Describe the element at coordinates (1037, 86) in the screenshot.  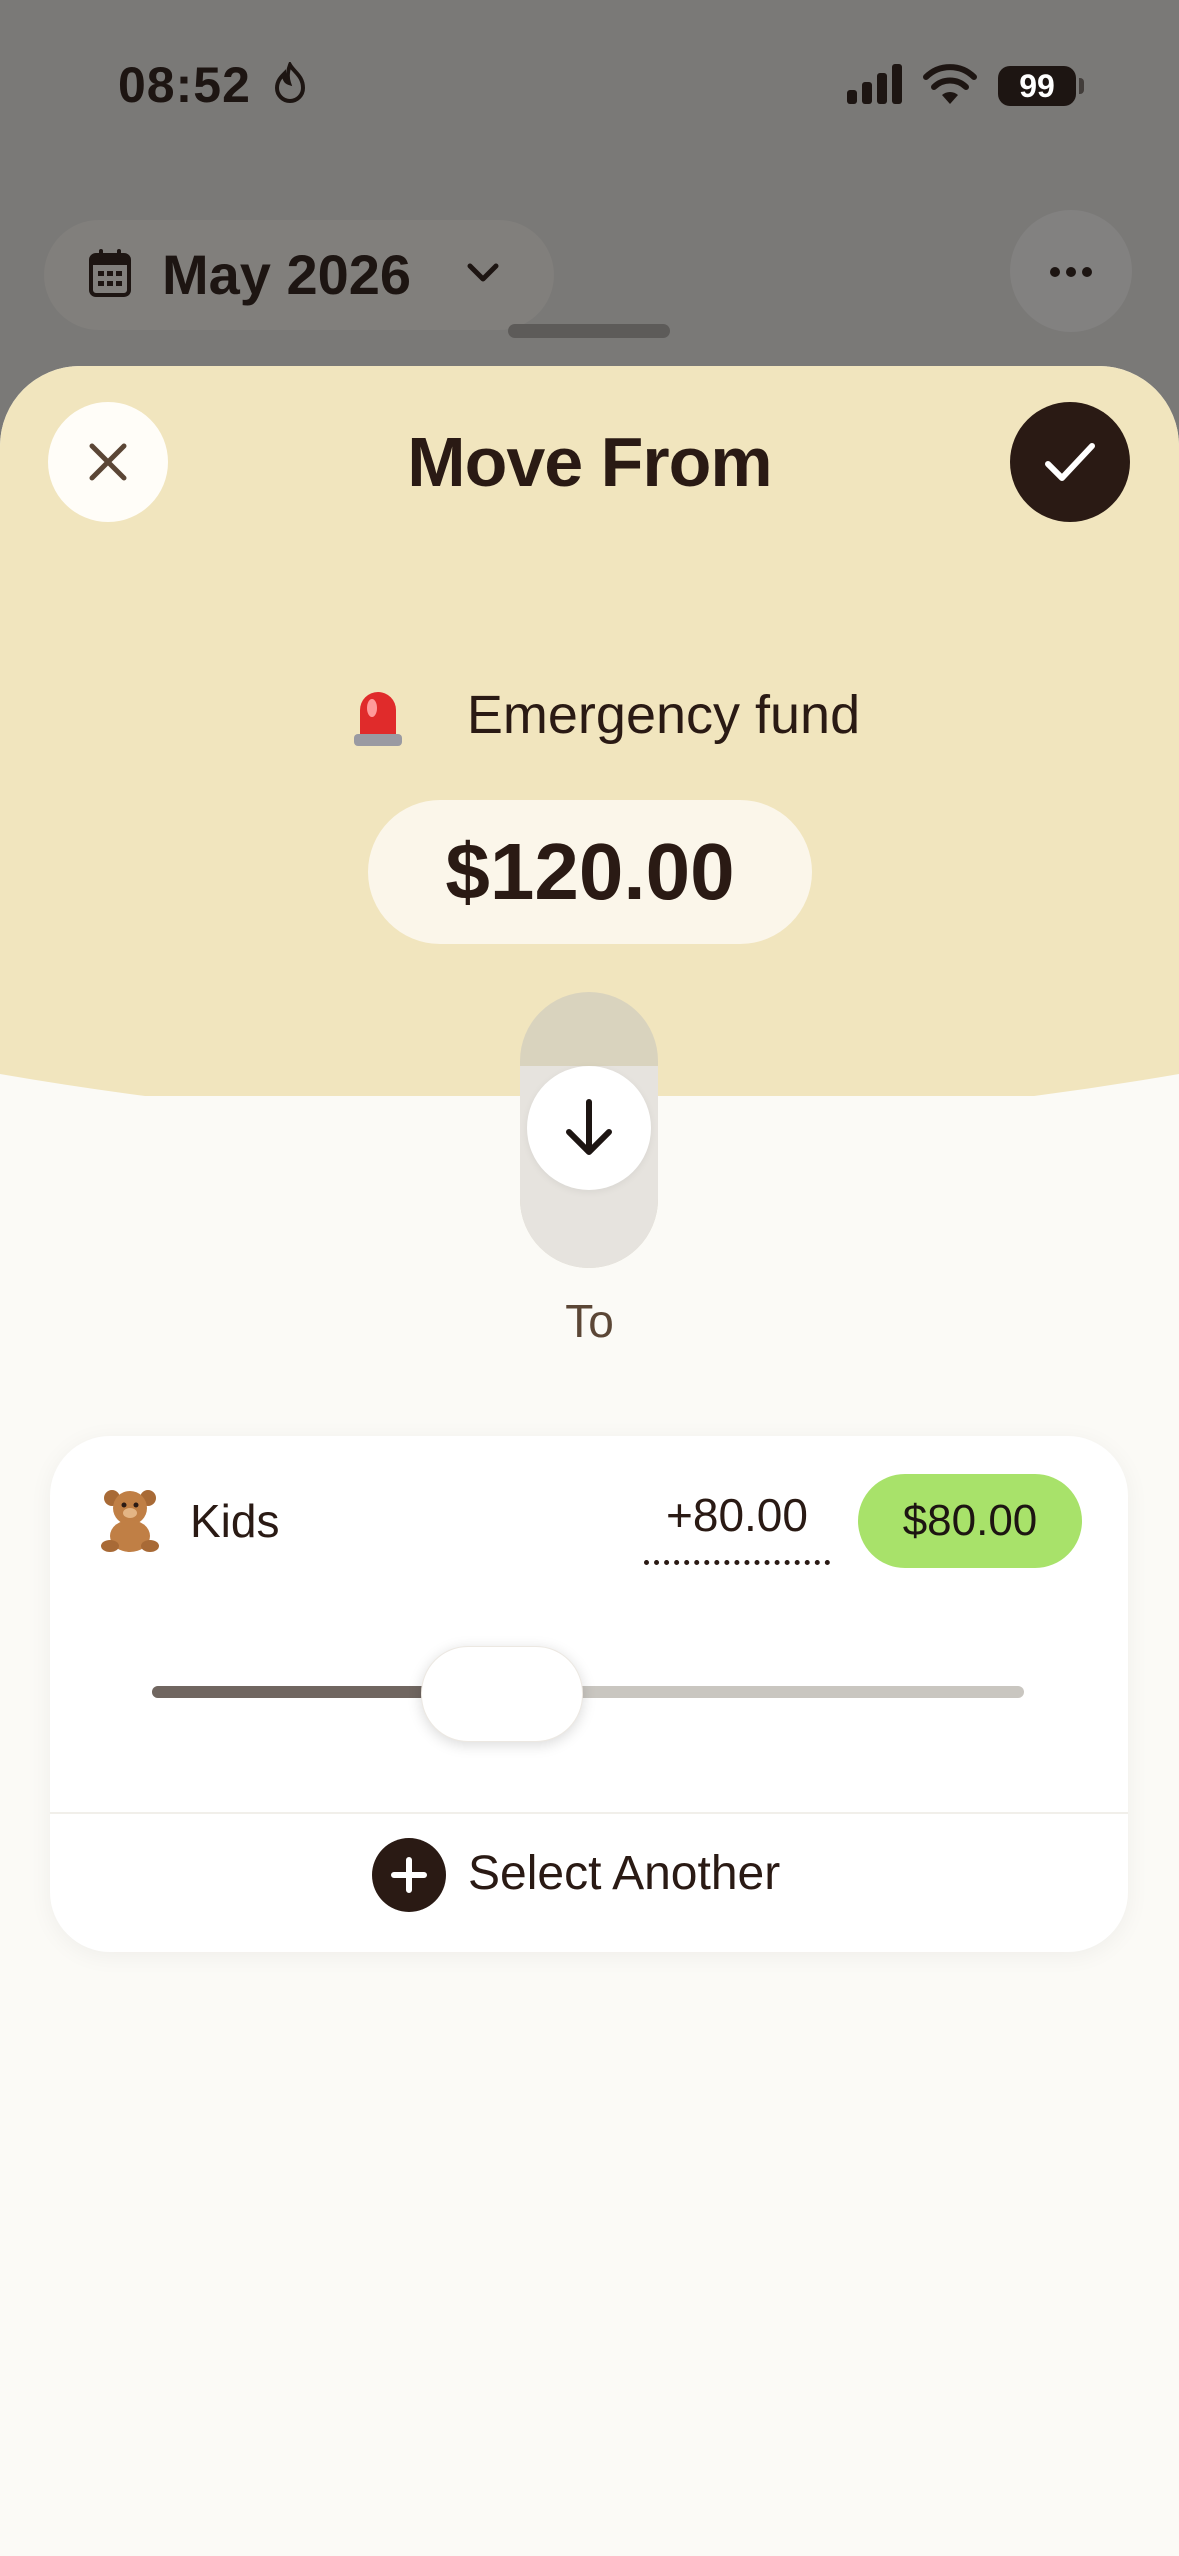
I see `battery-indicator: 99` at that location.